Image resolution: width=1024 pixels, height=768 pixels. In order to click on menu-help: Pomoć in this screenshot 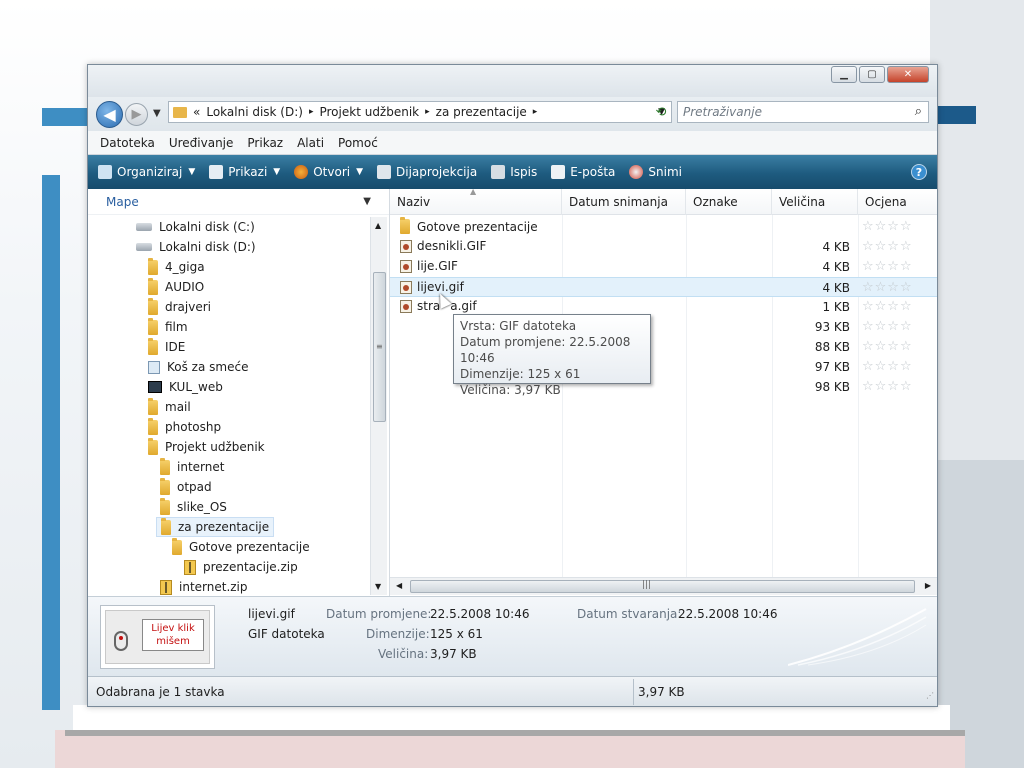, I will do `click(358, 143)`.